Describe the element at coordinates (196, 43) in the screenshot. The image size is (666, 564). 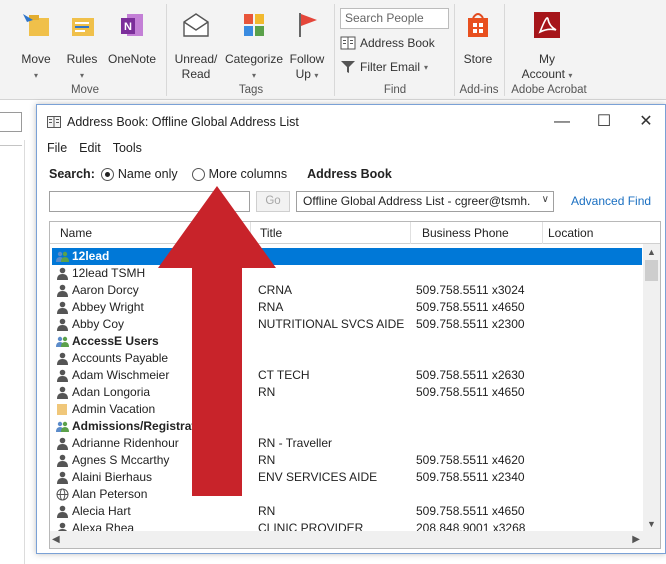
I see `unread-read-button: Unread/Read` at that location.